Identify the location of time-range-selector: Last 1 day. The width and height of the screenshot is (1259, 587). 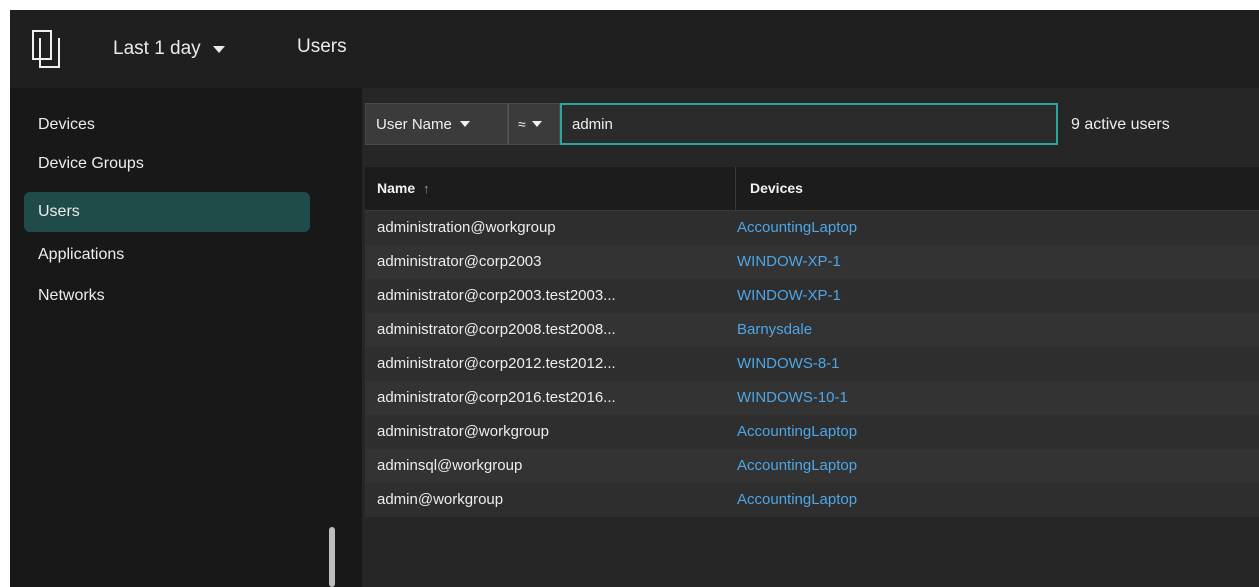
(169, 49).